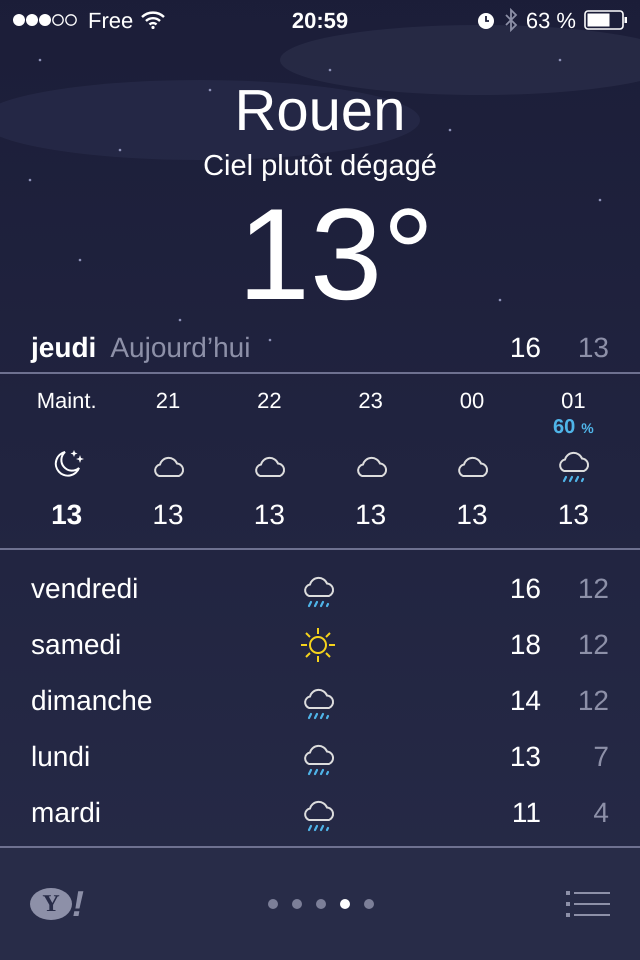  I want to click on alarm-clock-icon, so click(486, 20).